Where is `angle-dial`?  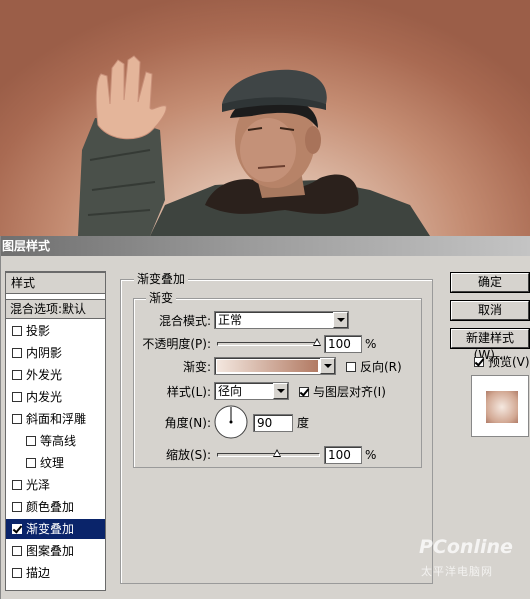 angle-dial is located at coordinates (231, 422).